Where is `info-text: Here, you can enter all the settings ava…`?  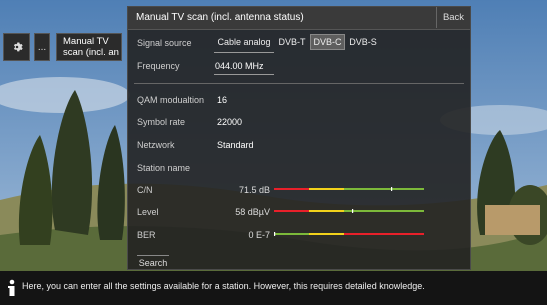
info-text: Here, you can enter all the settings ava… is located at coordinates (223, 286).